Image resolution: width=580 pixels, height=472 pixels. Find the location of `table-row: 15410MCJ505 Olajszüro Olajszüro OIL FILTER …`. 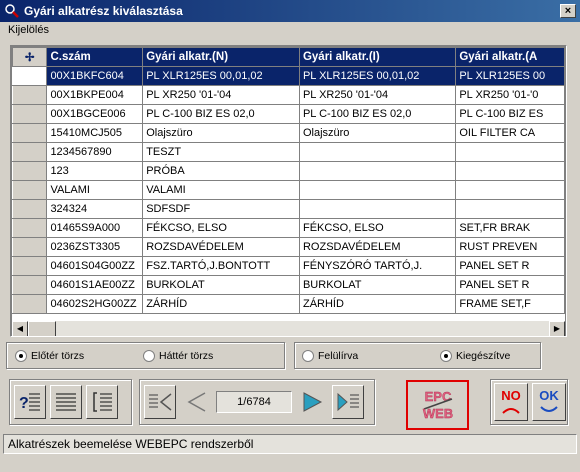

table-row: 15410MCJ505 Olajszüro Olajszüro OIL FILTER … is located at coordinates (288, 133).